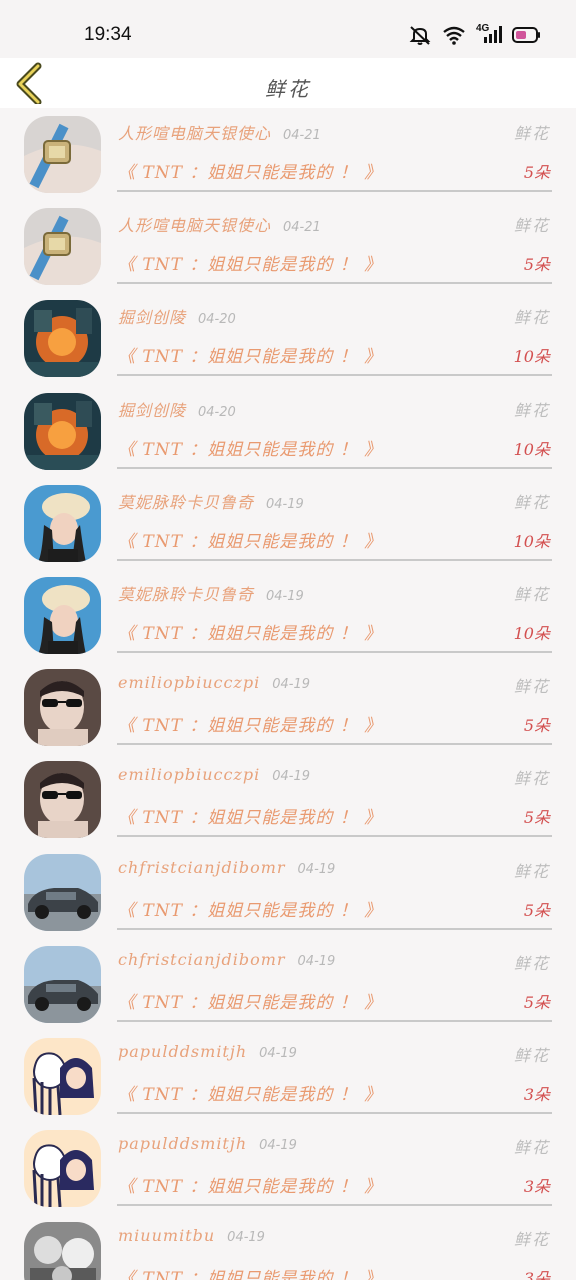 This screenshot has height=1280, width=576. I want to click on user-name-text: 掘剑创陵, so click(152, 318).